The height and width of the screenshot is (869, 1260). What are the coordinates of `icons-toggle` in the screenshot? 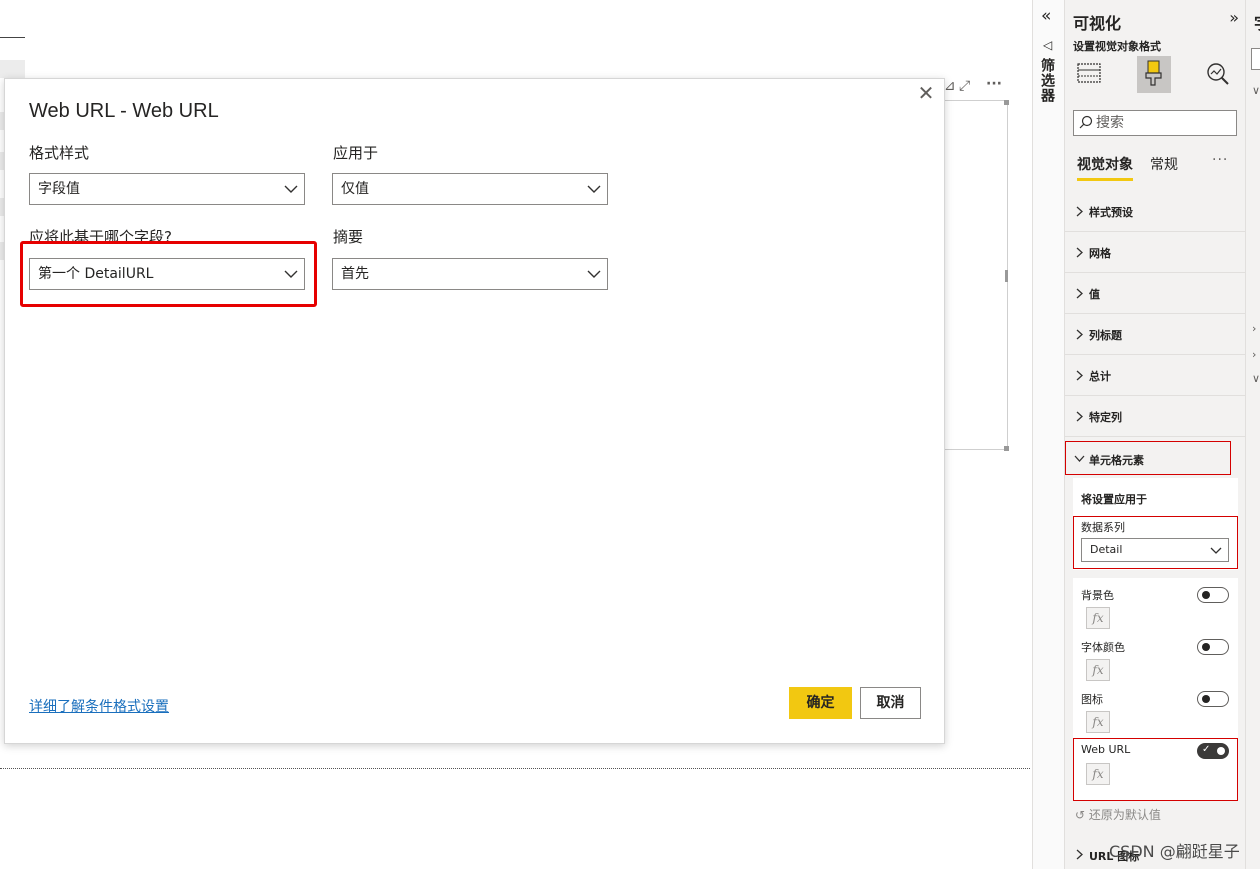 It's located at (1213, 699).